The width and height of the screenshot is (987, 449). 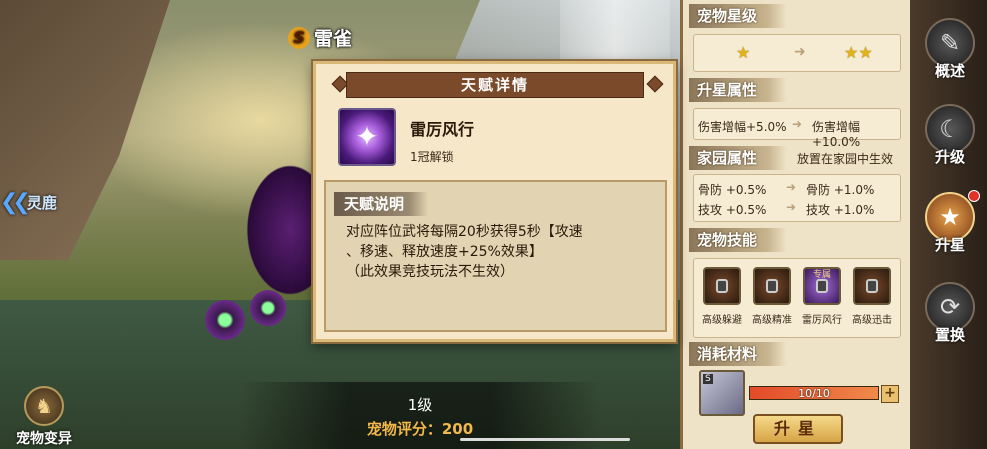 What do you see at coordinates (732, 210) in the screenshot?
I see `home-attr-current: 技攻 +0.5%` at bounding box center [732, 210].